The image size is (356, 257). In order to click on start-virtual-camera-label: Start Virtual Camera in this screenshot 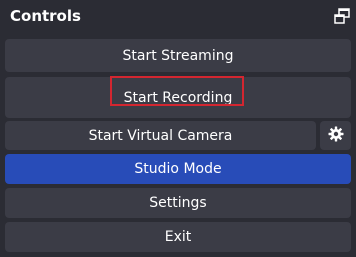, I will do `click(160, 135)`.